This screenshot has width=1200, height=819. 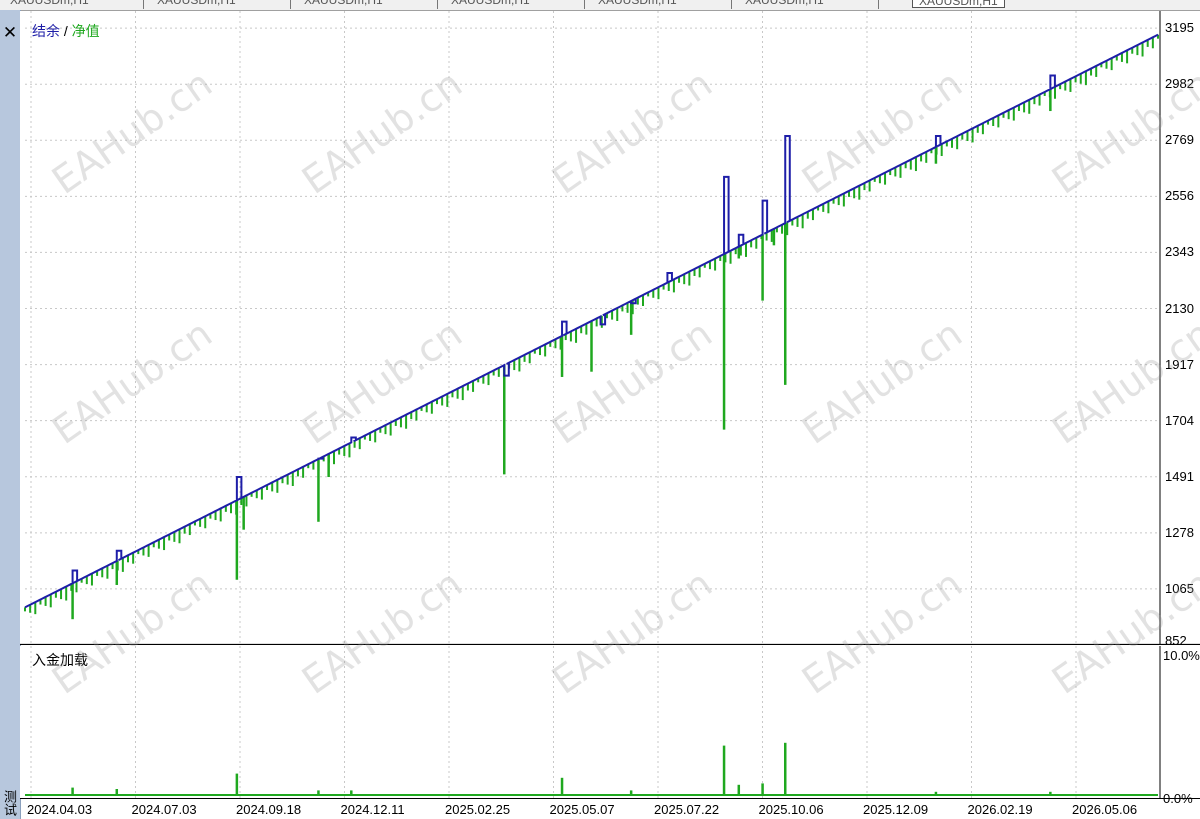 I want to click on y-tick-label: 2769, so click(x=1179, y=140).